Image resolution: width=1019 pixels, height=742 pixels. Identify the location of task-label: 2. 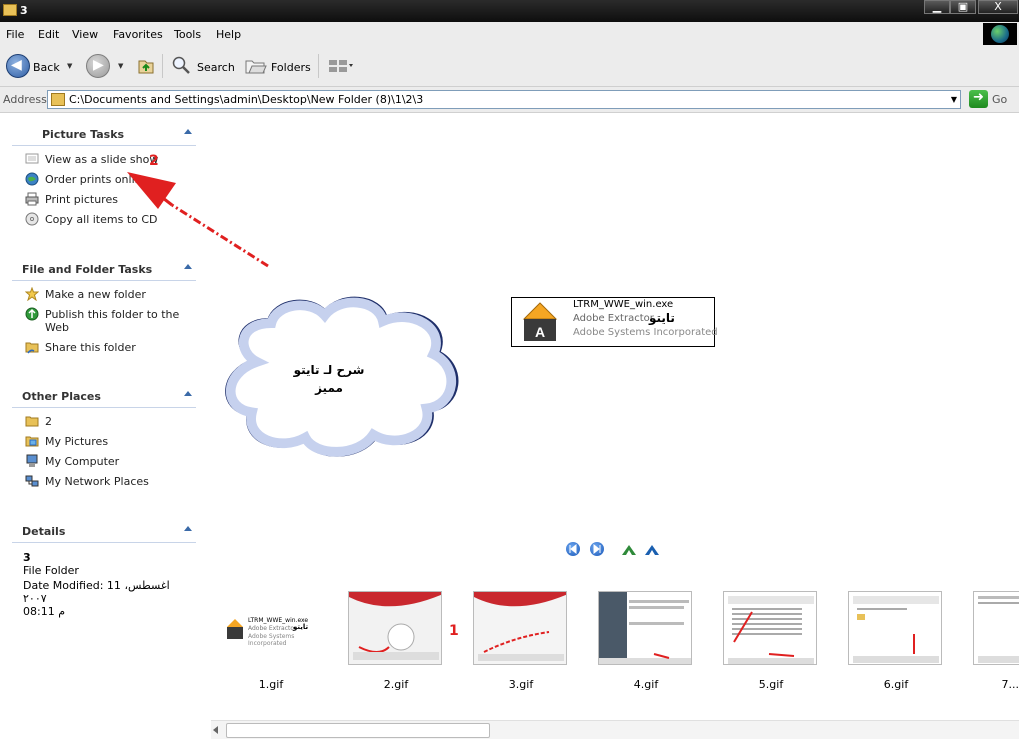
(120, 421).